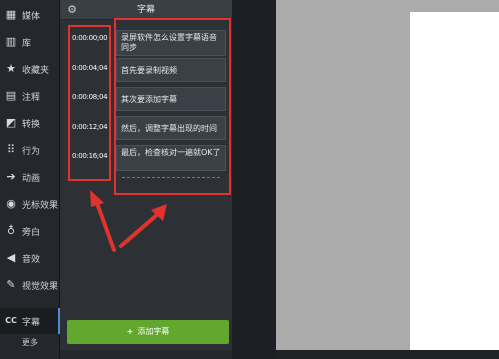 This screenshot has height=359, width=499. What do you see at coordinates (254, 179) in the screenshot?
I see `panel-divider` at bounding box center [254, 179].